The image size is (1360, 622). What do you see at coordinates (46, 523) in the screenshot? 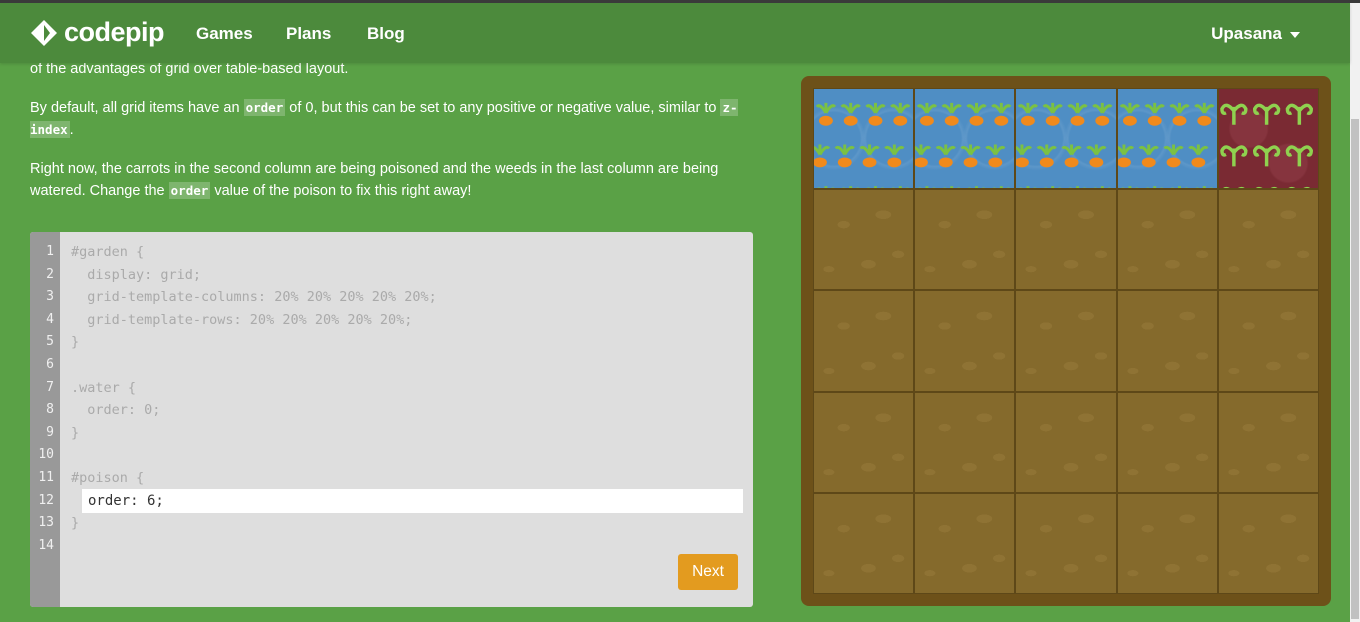
I see `line-number: 13` at bounding box center [46, 523].